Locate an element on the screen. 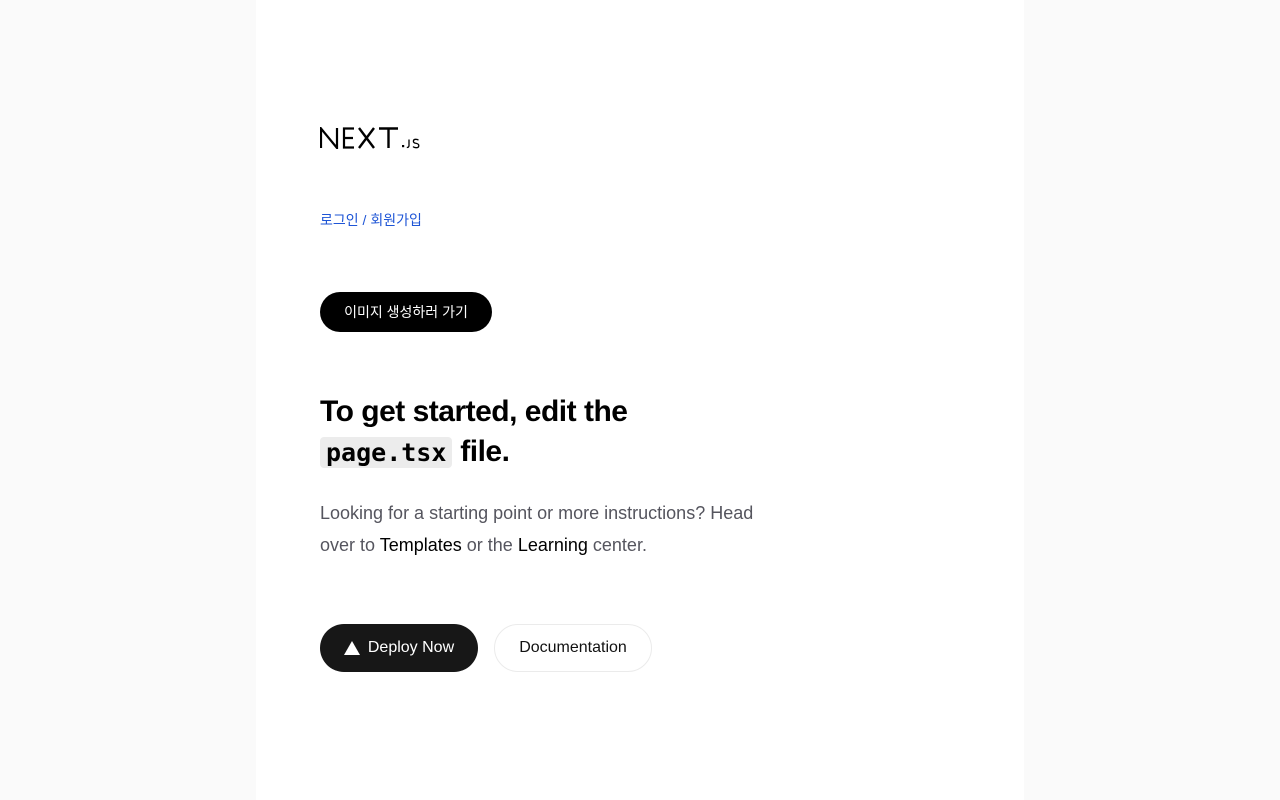 Image resolution: width=1280 pixels, height=800 pixels. documentation-button: Documentation is located at coordinates (573, 648).